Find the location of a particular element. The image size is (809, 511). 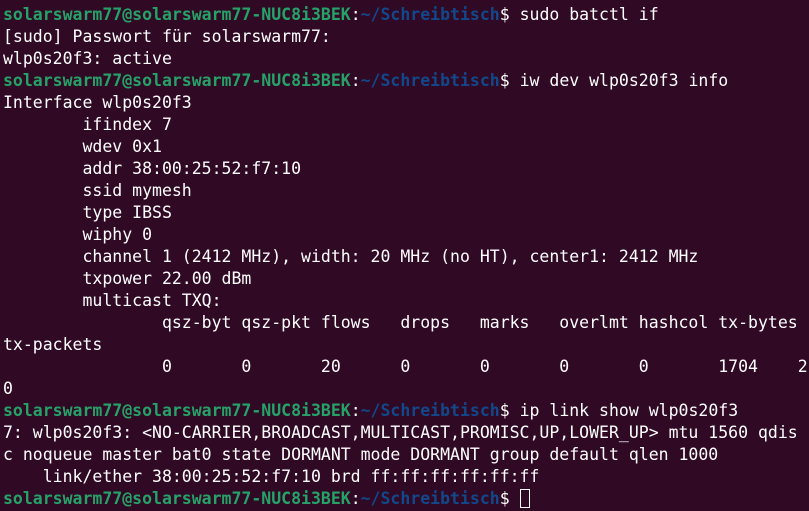

command-text: ip link show wlp0s20f3 is located at coordinates (629, 410).